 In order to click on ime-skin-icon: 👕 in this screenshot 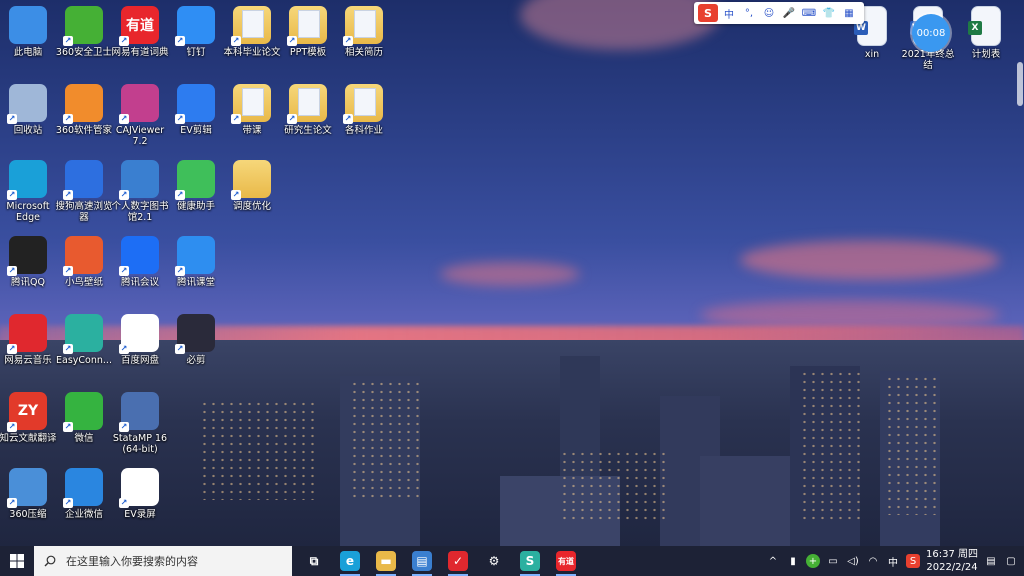, I will do `click(829, 13)`.